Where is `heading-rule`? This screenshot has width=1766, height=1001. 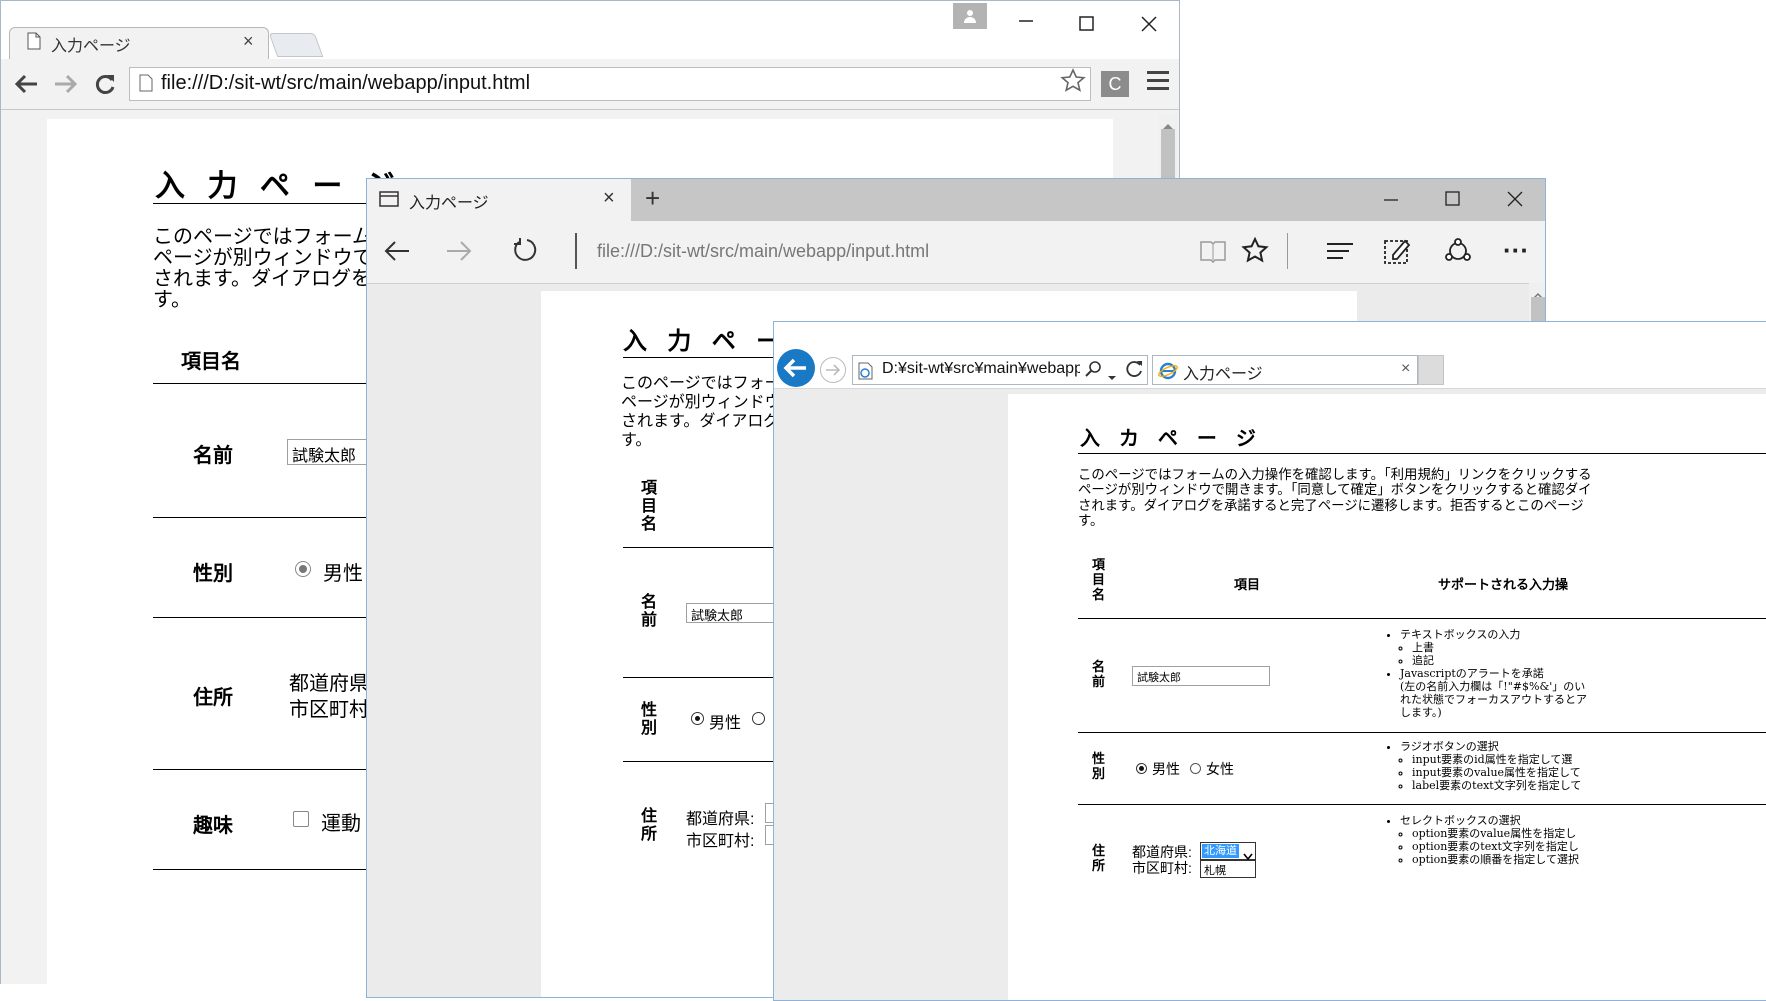
heading-rule is located at coordinates (1422, 453).